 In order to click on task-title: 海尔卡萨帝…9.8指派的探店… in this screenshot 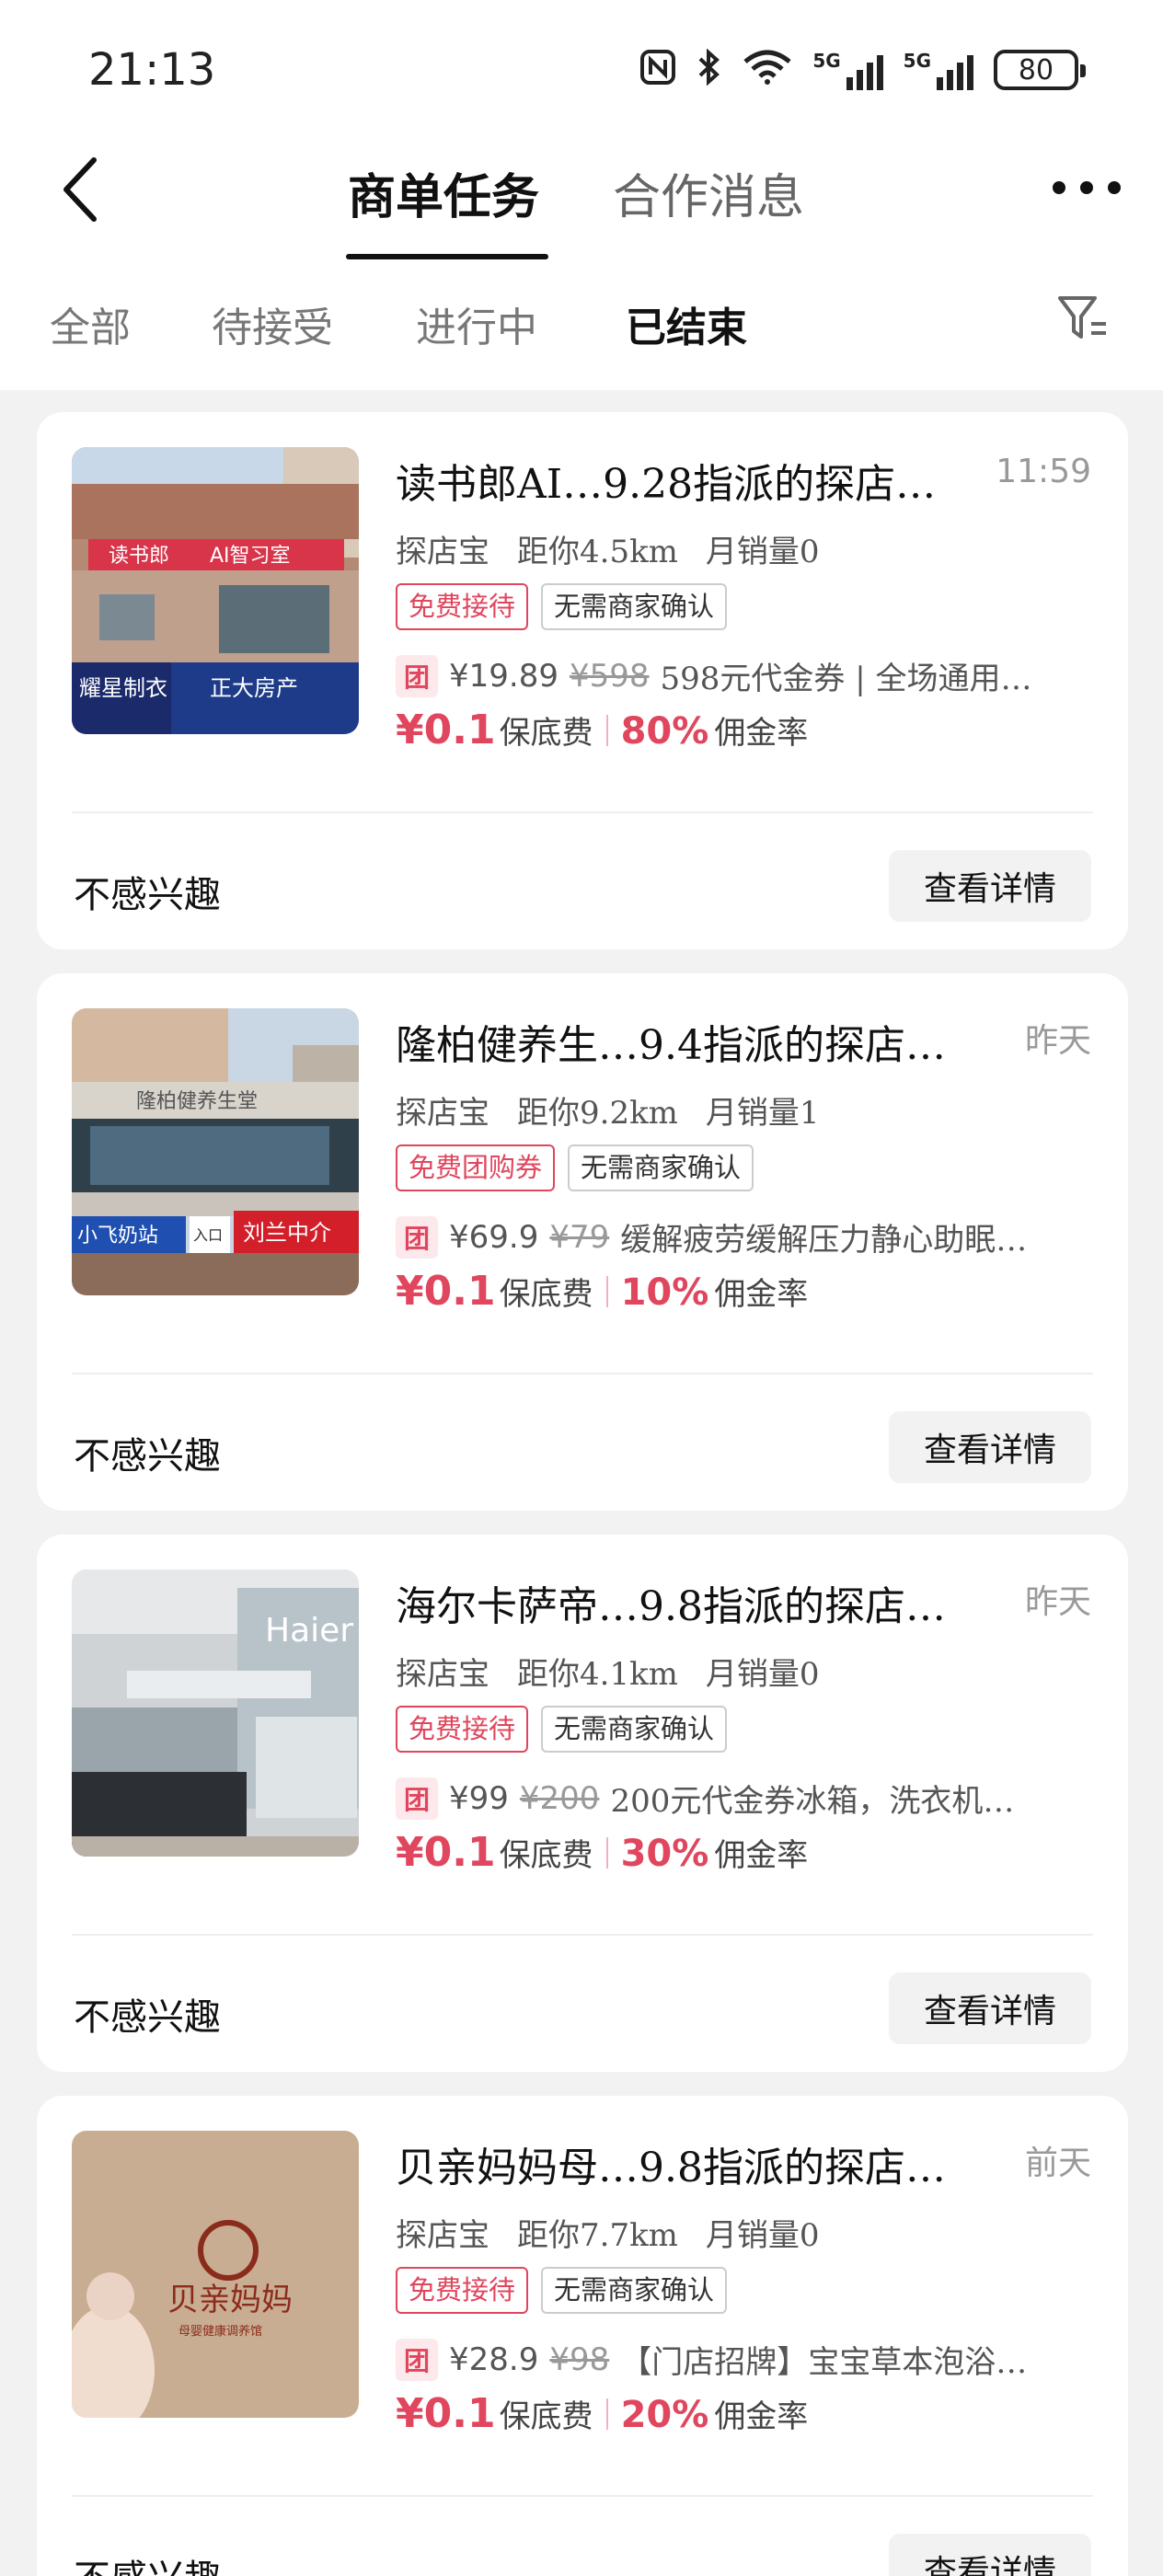, I will do `click(671, 1606)`.